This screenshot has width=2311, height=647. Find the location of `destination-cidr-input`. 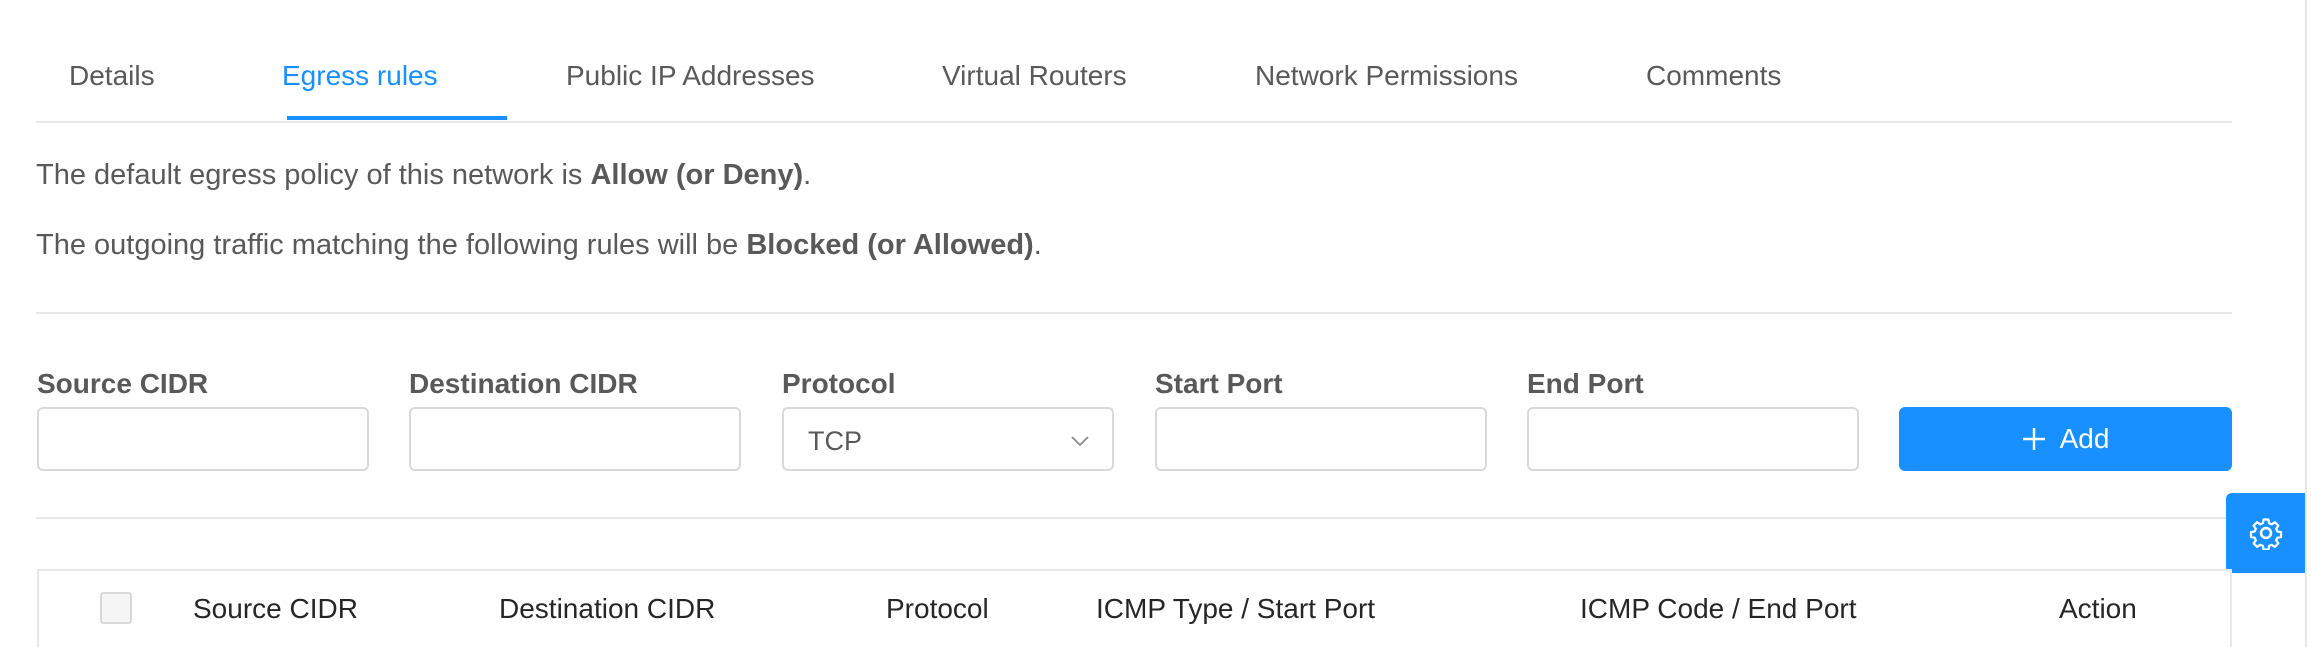

destination-cidr-input is located at coordinates (575, 439).